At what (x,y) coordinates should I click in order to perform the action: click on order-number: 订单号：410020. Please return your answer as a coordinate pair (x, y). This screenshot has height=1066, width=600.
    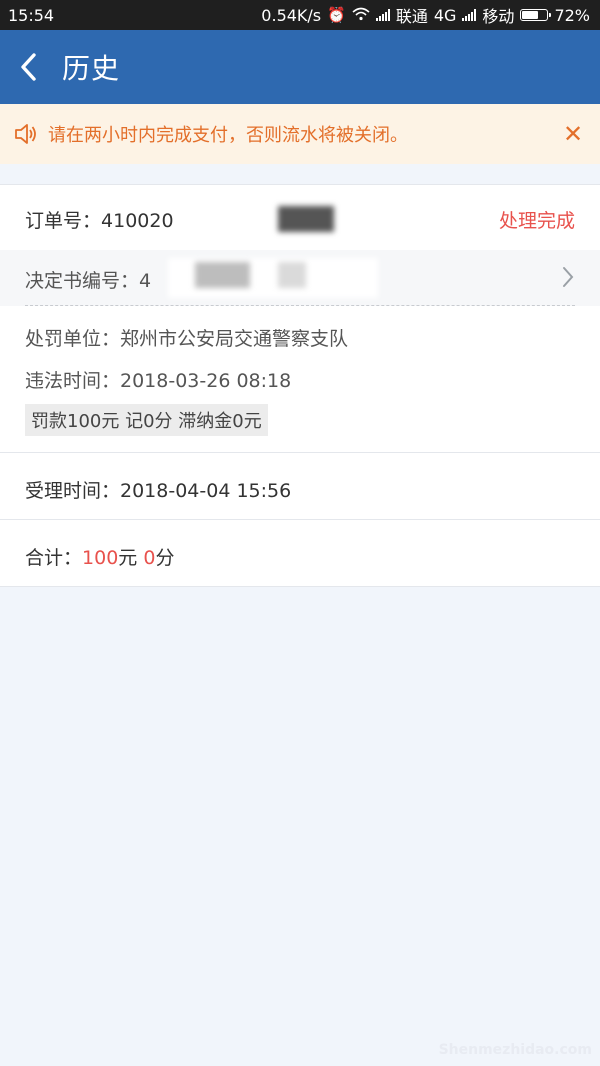
    Looking at the image, I should click on (99, 219).